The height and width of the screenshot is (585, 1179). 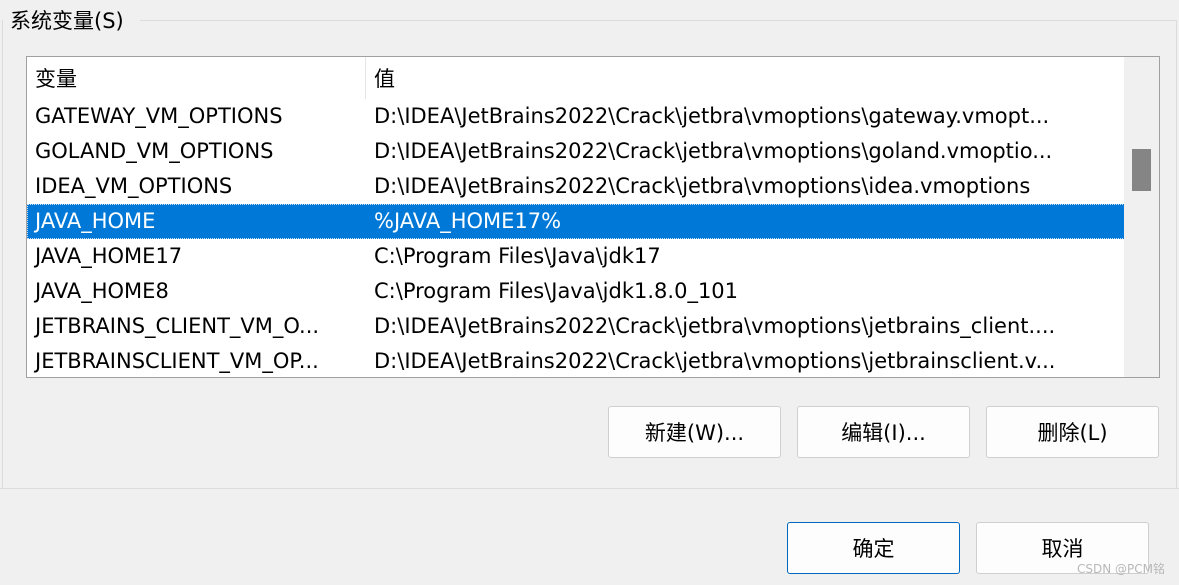 What do you see at coordinates (70, 21) in the screenshot?
I see `group-title: 系统变量(S)` at bounding box center [70, 21].